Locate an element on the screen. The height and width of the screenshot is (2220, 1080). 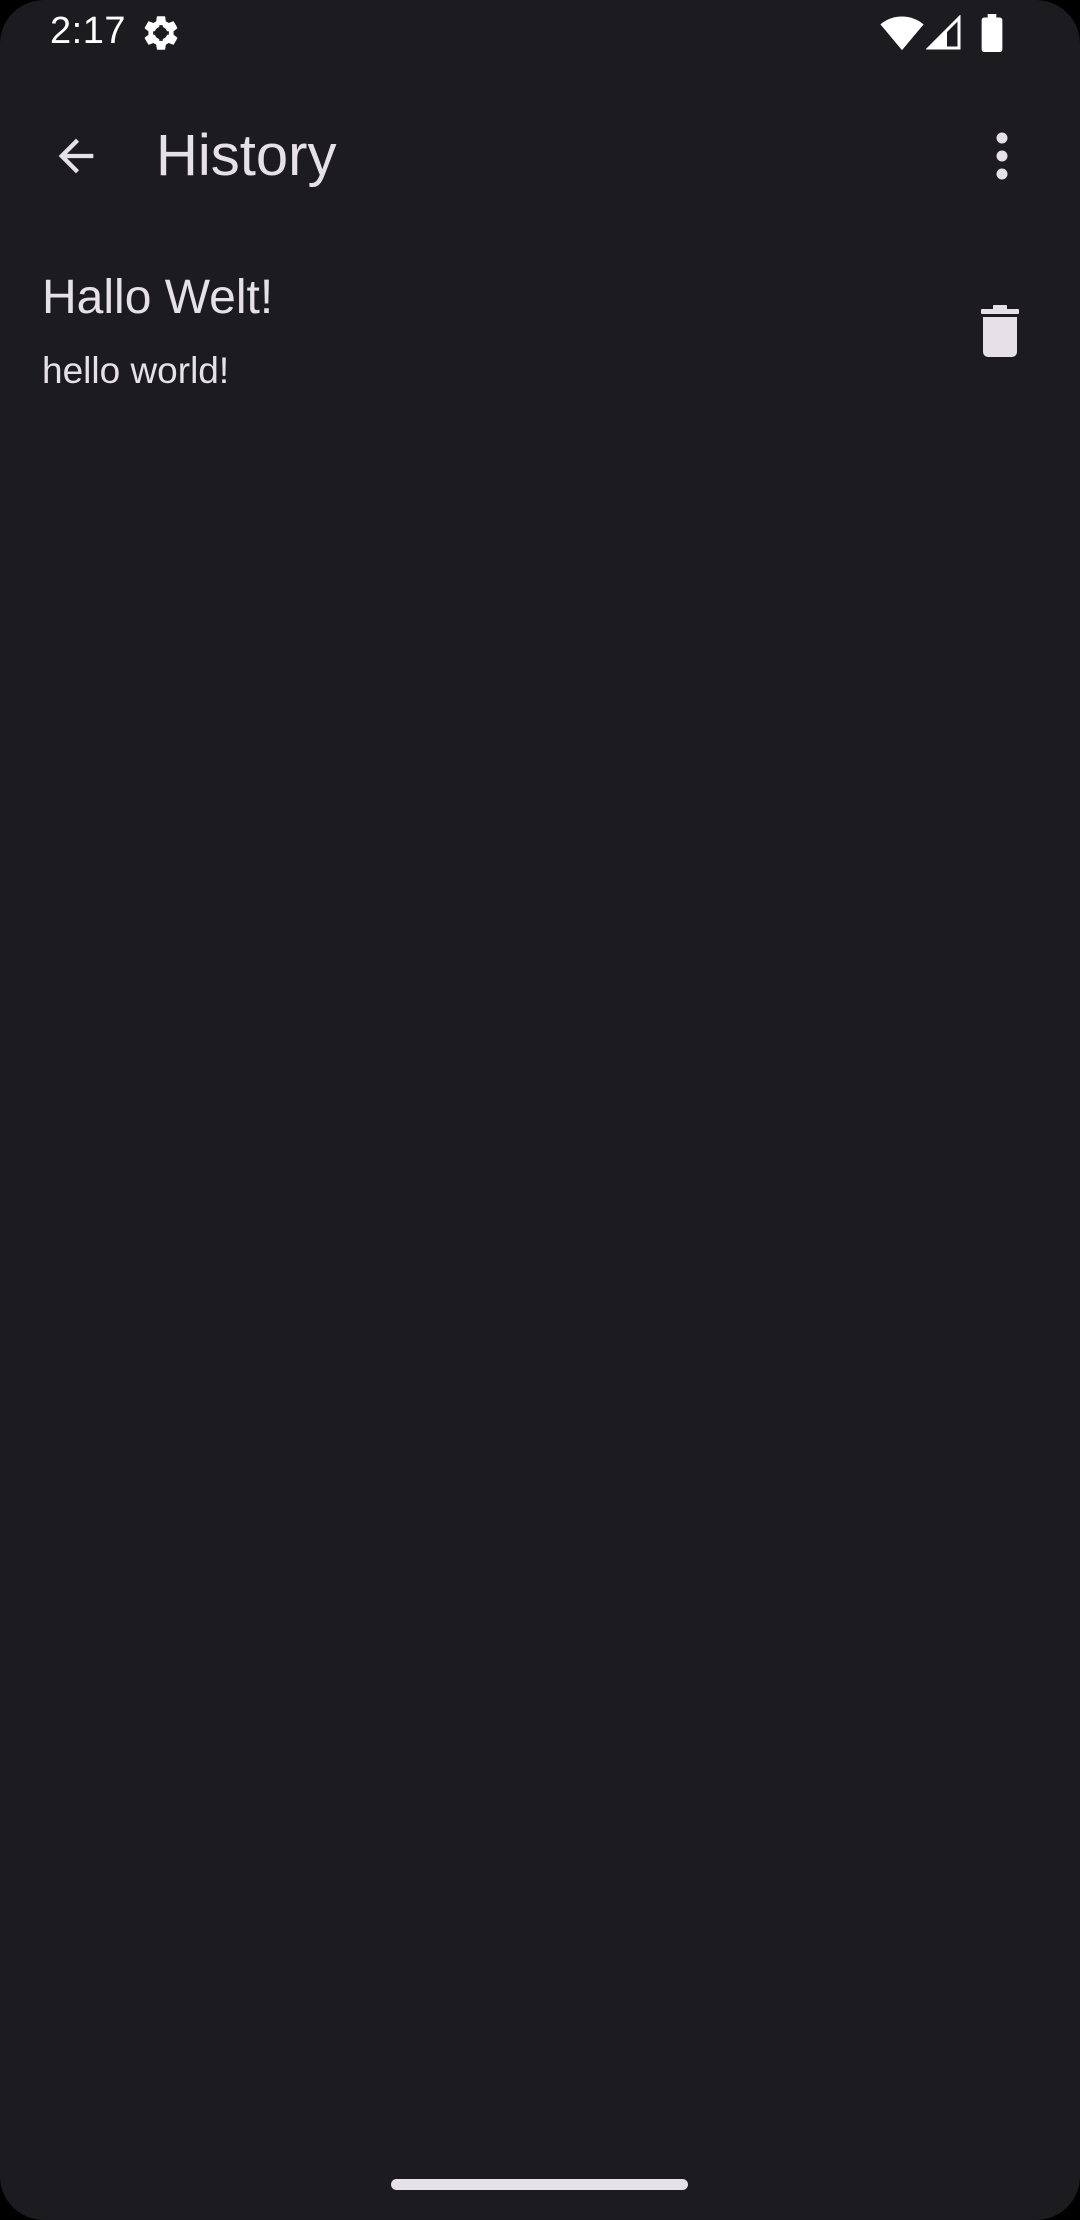
delete-button is located at coordinates (1000, 331).